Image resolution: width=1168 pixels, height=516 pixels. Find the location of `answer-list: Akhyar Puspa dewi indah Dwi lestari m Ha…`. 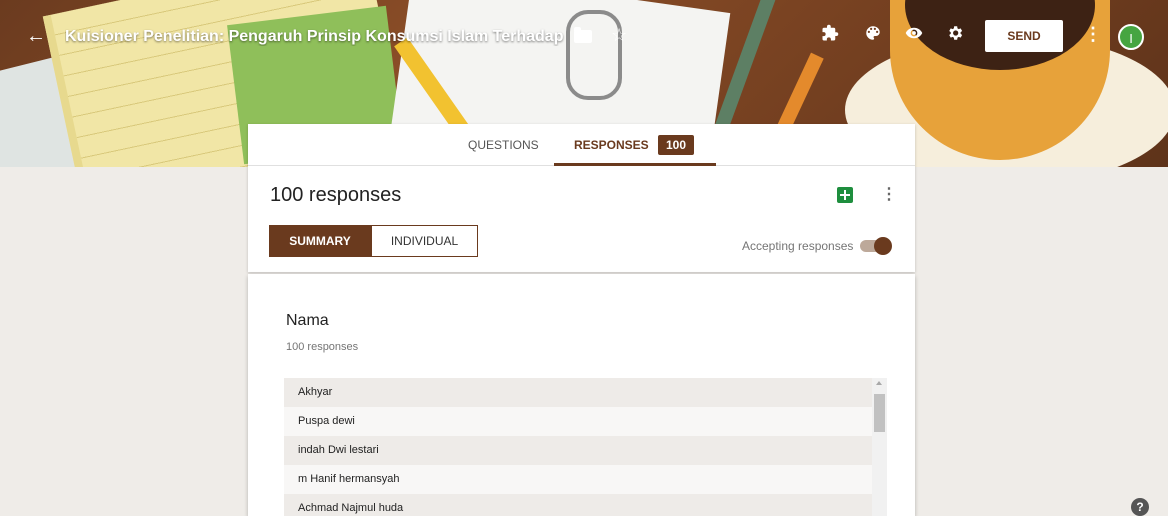

answer-list: Akhyar Puspa dewi indah Dwi lestari m Ha… is located at coordinates (585, 447).